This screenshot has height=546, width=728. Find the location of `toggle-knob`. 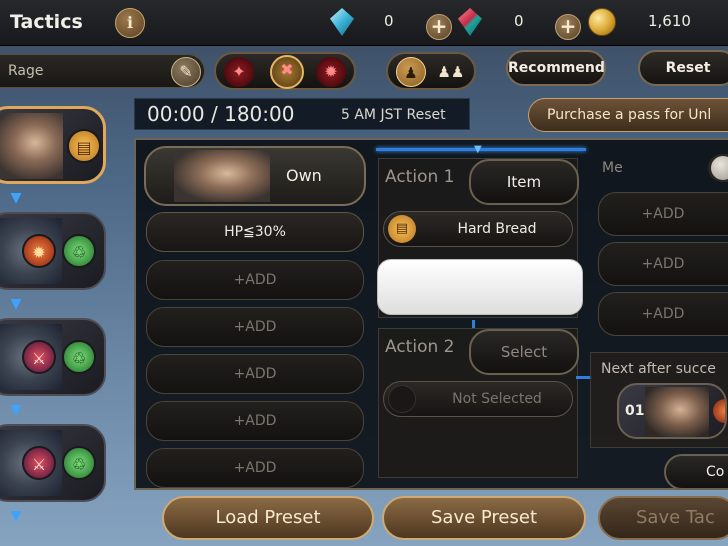

toggle-knob is located at coordinates (719, 168).